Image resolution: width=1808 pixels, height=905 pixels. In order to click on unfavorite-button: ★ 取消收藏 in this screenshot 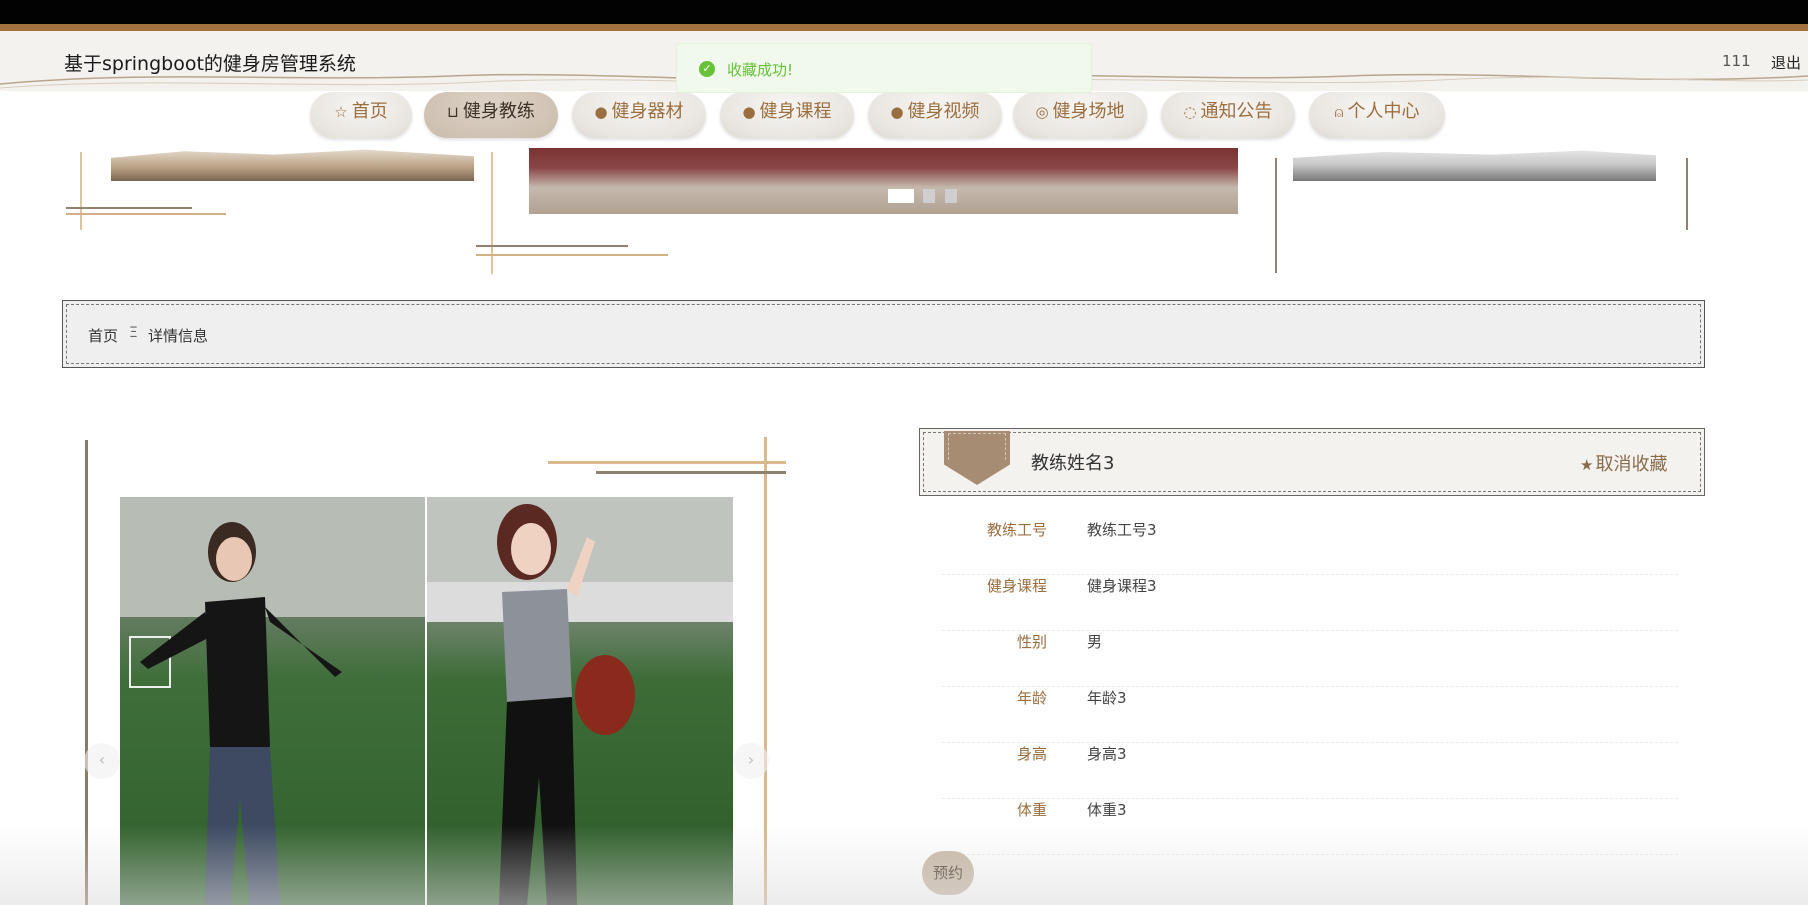, I will do `click(1623, 463)`.